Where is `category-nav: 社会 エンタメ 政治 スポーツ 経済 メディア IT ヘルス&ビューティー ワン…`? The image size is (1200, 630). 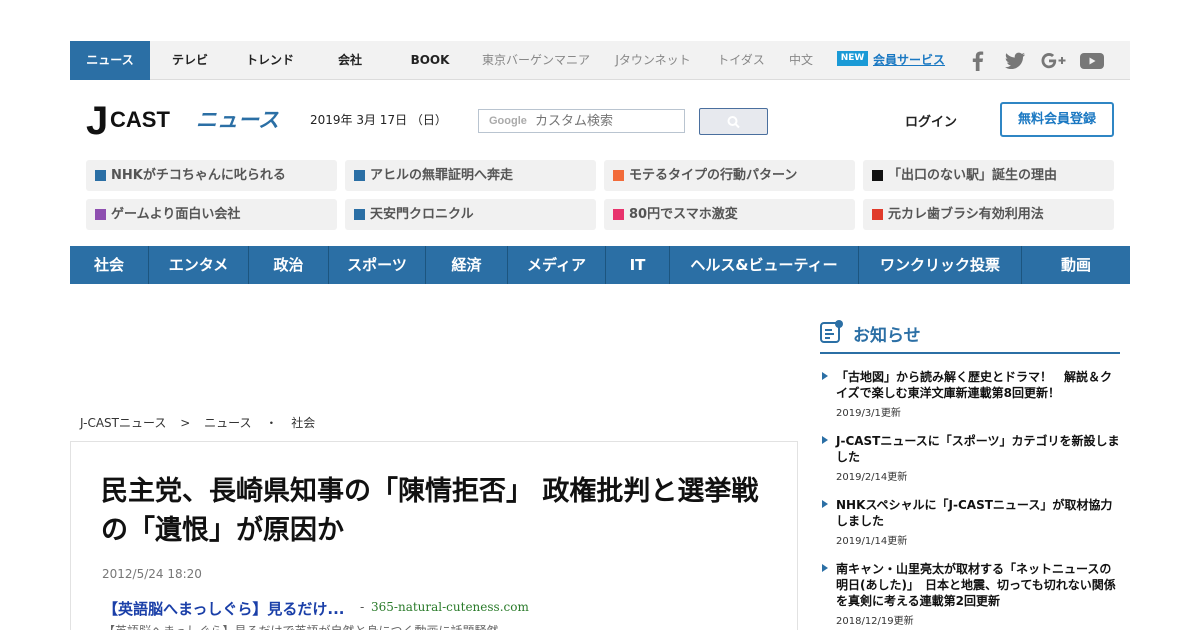 category-nav: 社会 エンタメ 政治 スポーツ 経済 メディア IT ヘルス&ビューティー ワン… is located at coordinates (600, 265).